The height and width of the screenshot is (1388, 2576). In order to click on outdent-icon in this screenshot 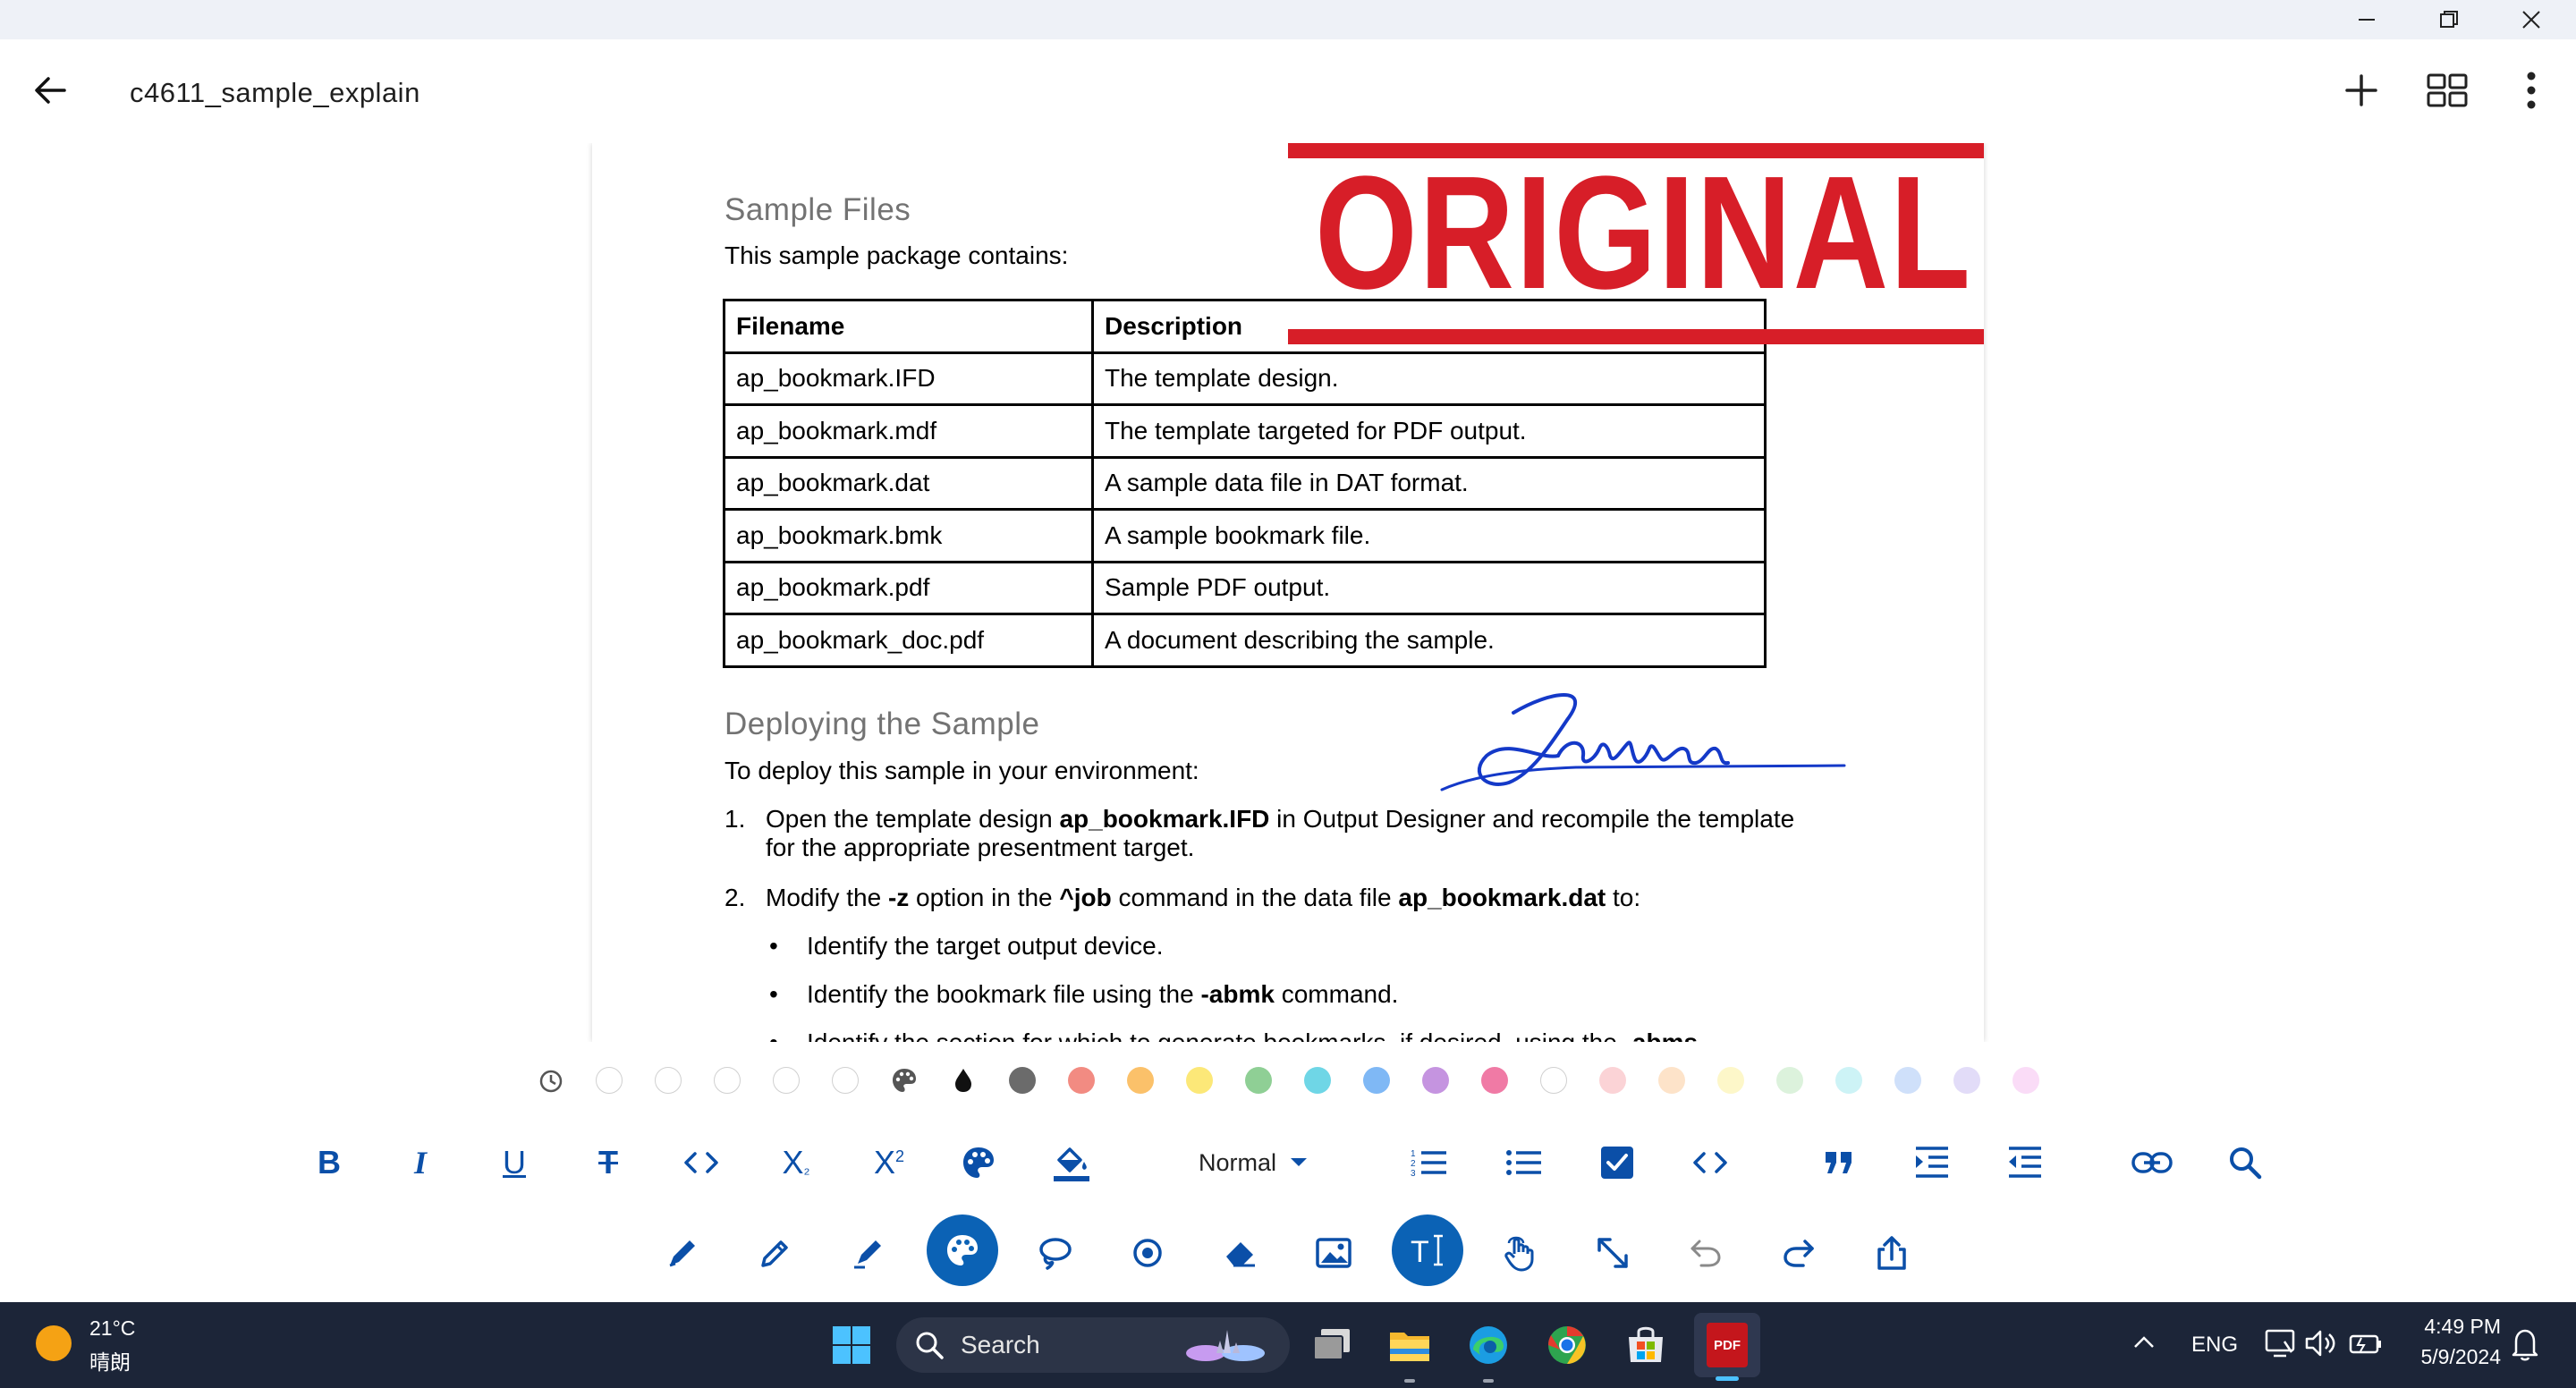, I will do `click(2025, 1163)`.